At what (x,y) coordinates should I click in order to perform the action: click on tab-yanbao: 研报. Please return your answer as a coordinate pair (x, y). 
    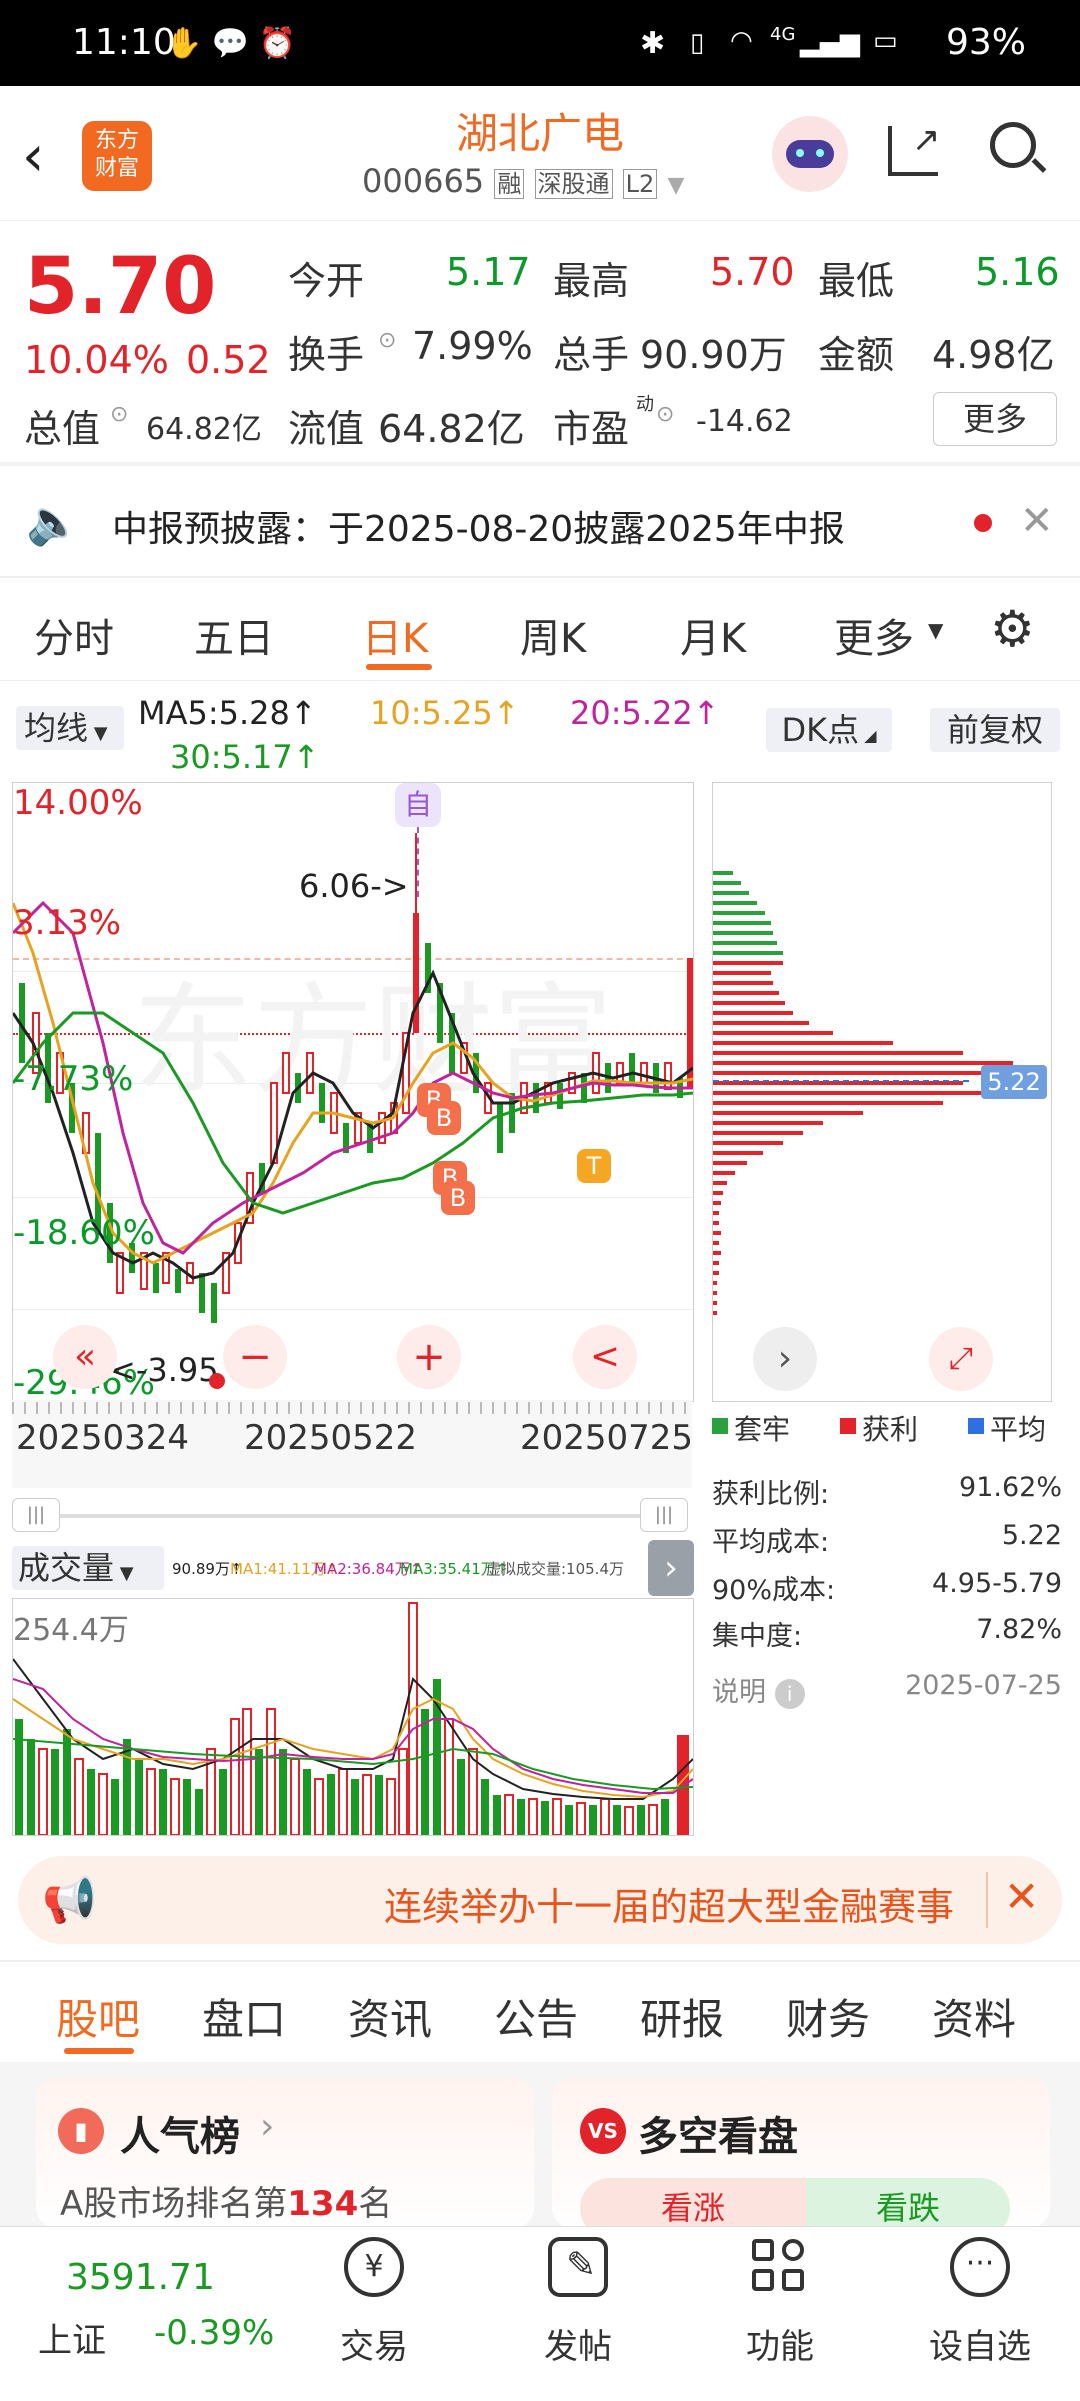
    Looking at the image, I should click on (682, 2016).